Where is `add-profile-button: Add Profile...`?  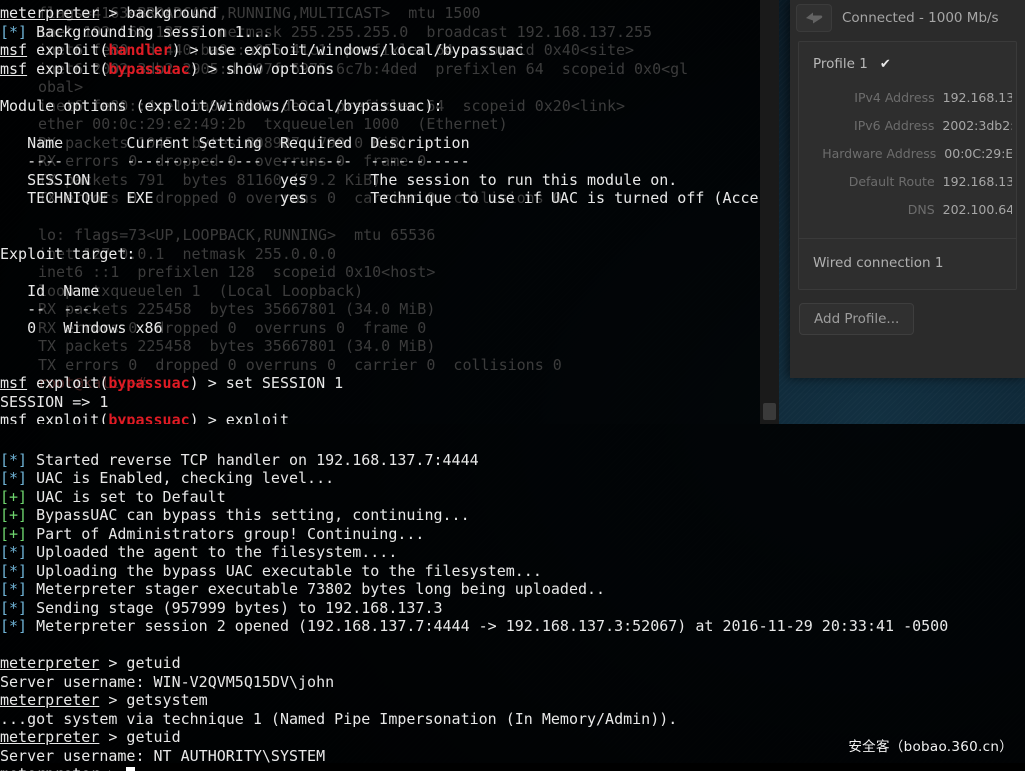
add-profile-button: Add Profile... is located at coordinates (857, 319).